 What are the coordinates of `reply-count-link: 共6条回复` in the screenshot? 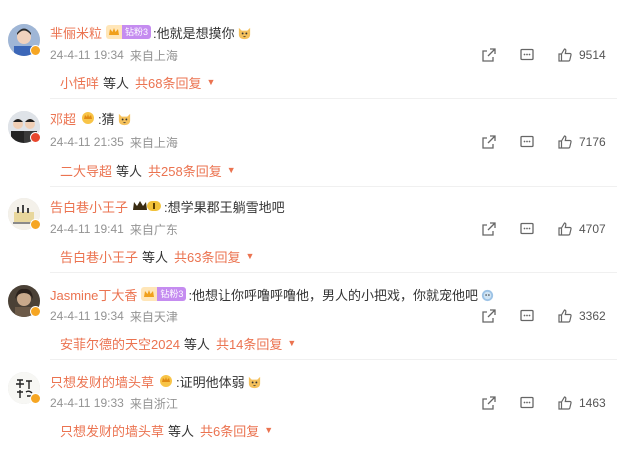 It's located at (229, 430).